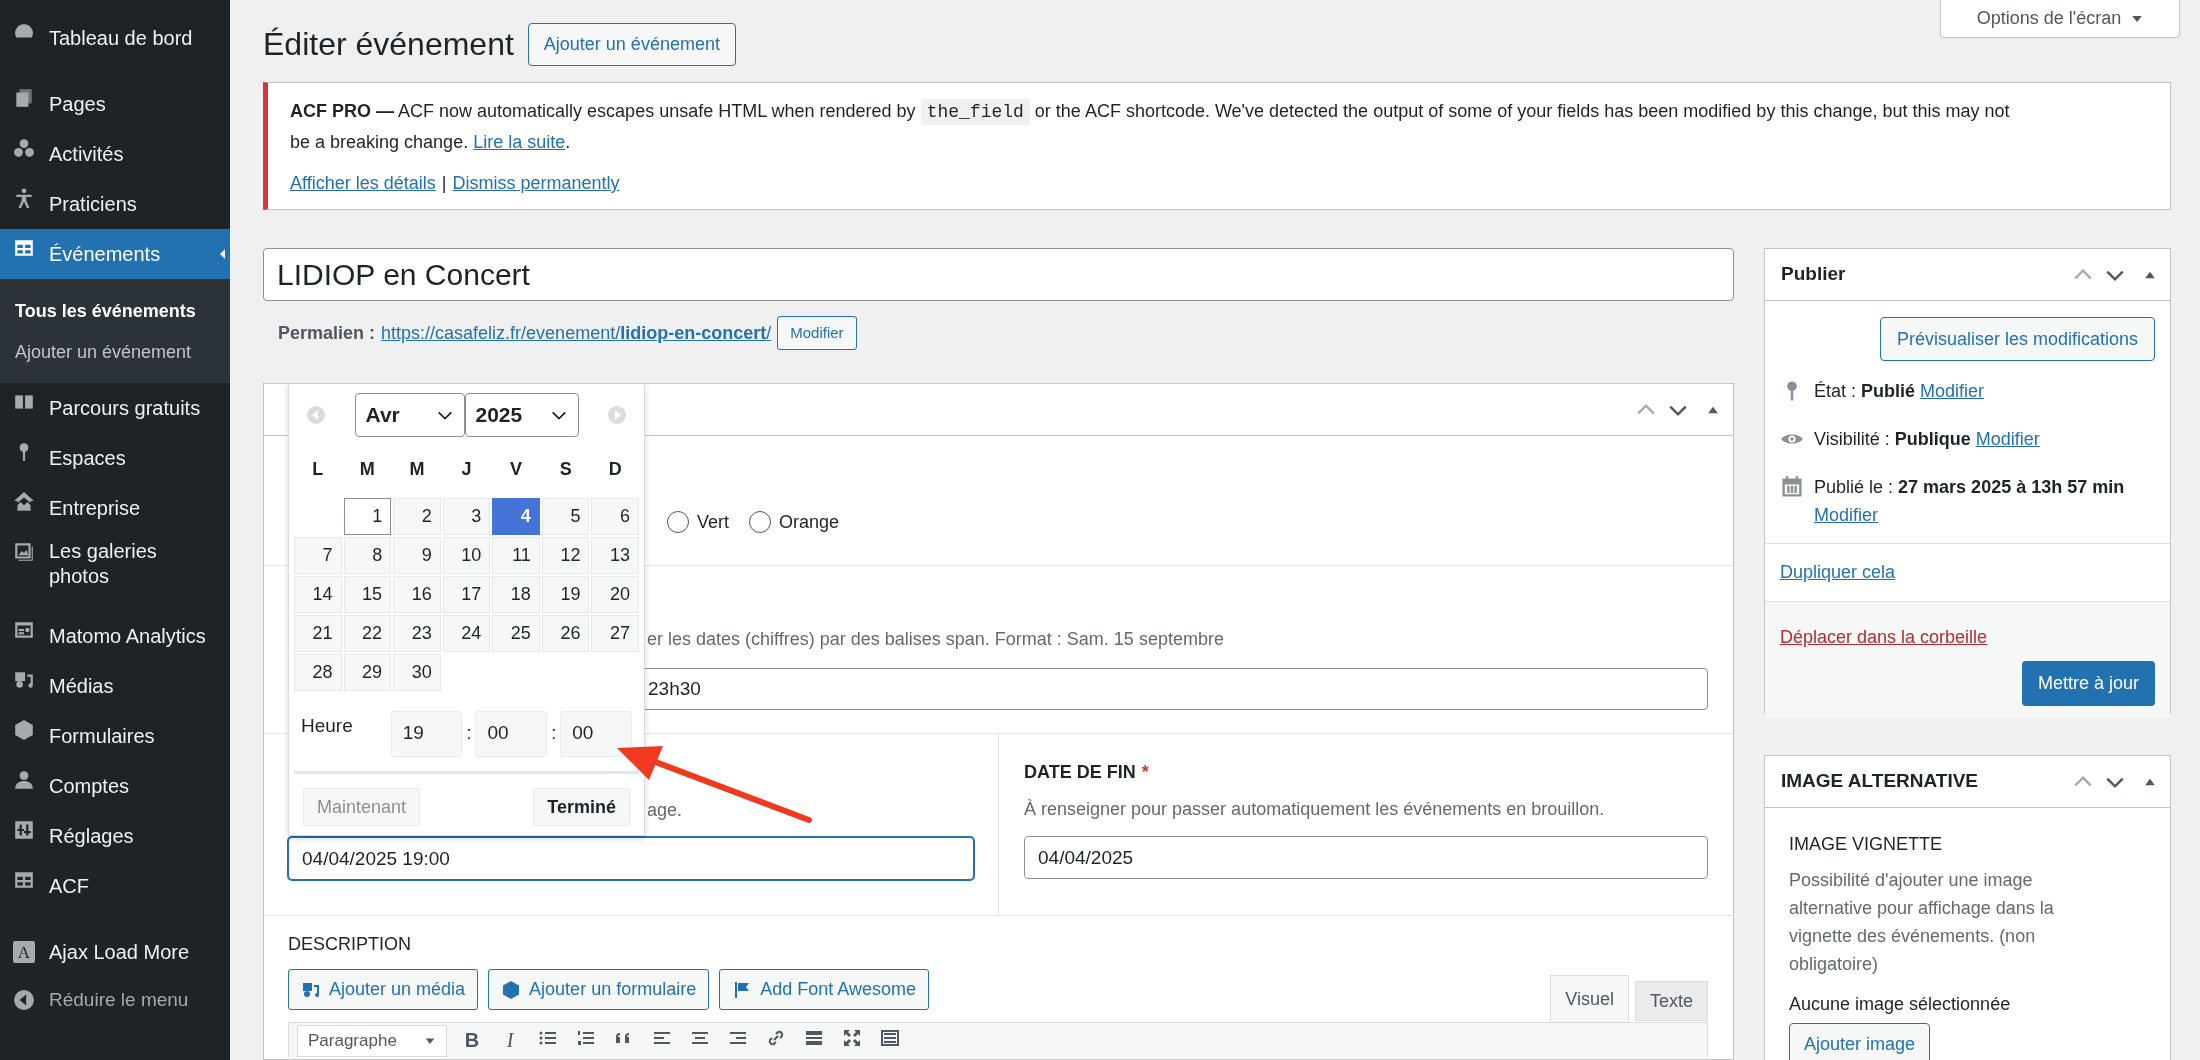 The height and width of the screenshot is (1060, 2200). I want to click on calendar-day: 1, so click(367, 516).